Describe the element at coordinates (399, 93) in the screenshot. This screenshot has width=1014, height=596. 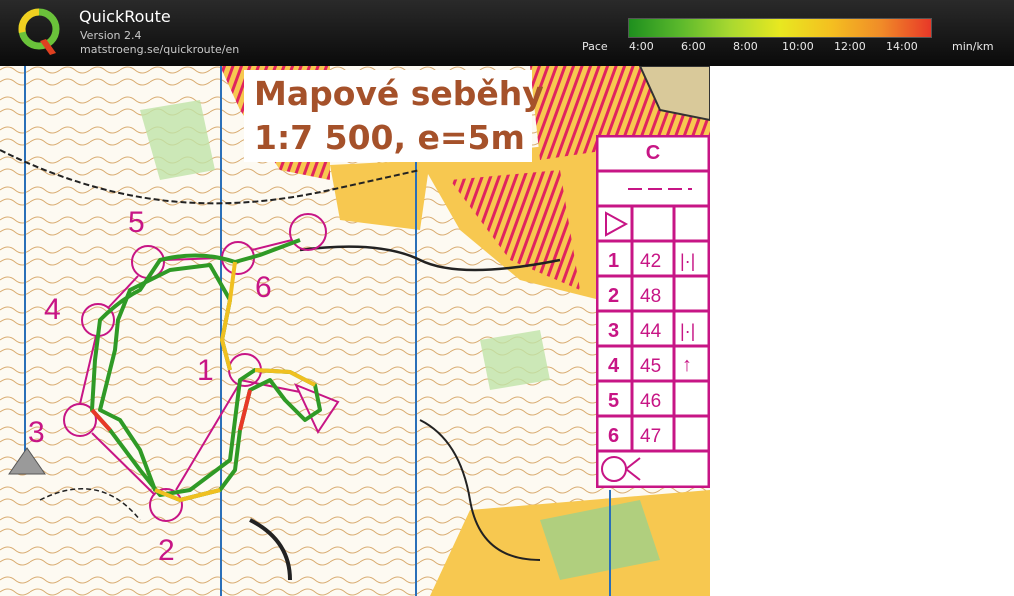
I see `map-title: Mapové seběhy` at that location.